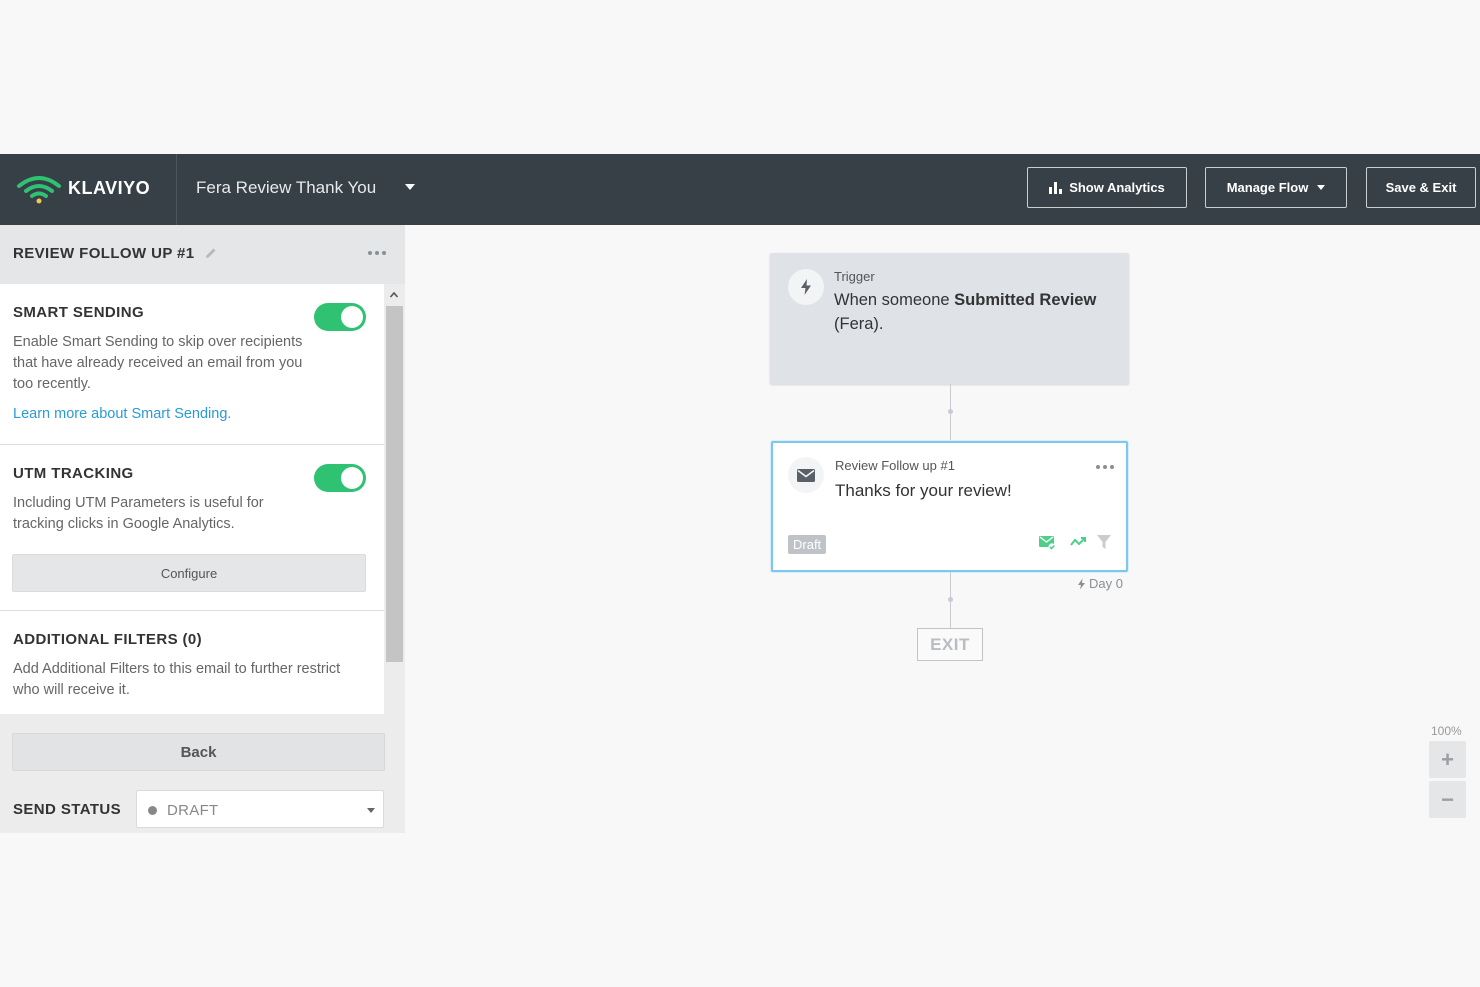 This screenshot has width=1480, height=987. I want to click on klaviyo-logo: KLAVIYO, so click(83, 188).